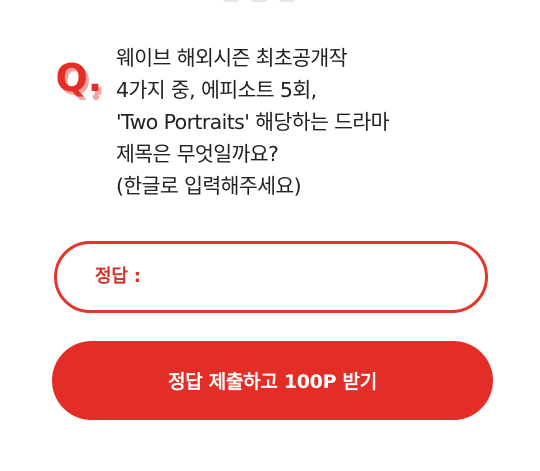 The image size is (540, 471). Describe the element at coordinates (197, 154) in the screenshot. I see `question-line: 제목은 무엇일까요?` at that location.